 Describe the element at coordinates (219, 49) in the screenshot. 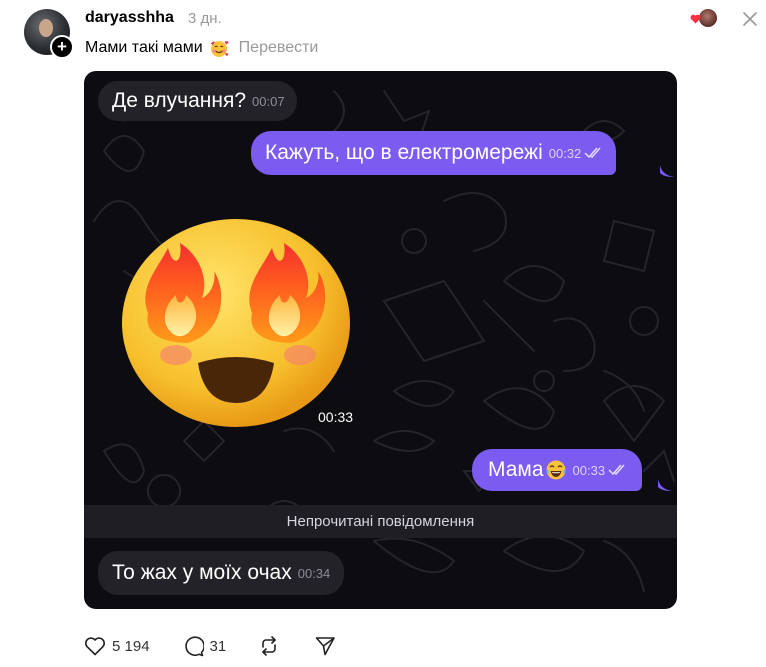

I see `smiling-face-with-hearts-icon` at that location.